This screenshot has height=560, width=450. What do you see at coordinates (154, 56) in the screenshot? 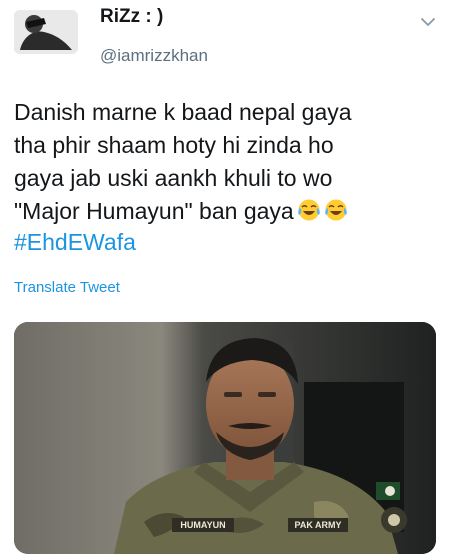
I see `user-handle: @iamrizzkhan` at bounding box center [154, 56].